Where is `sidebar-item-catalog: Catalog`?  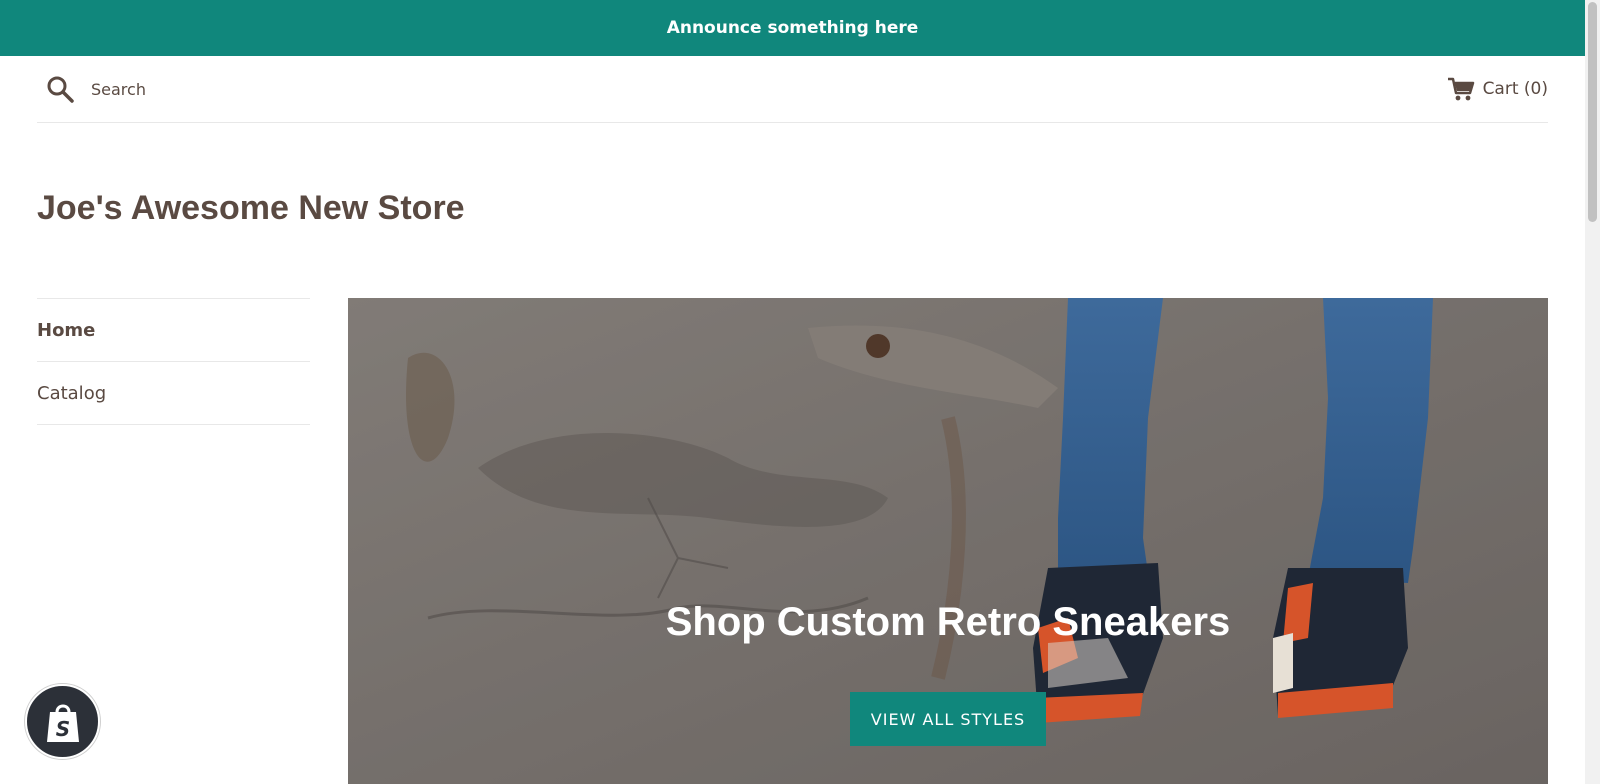
sidebar-item-catalog: Catalog is located at coordinates (173, 393).